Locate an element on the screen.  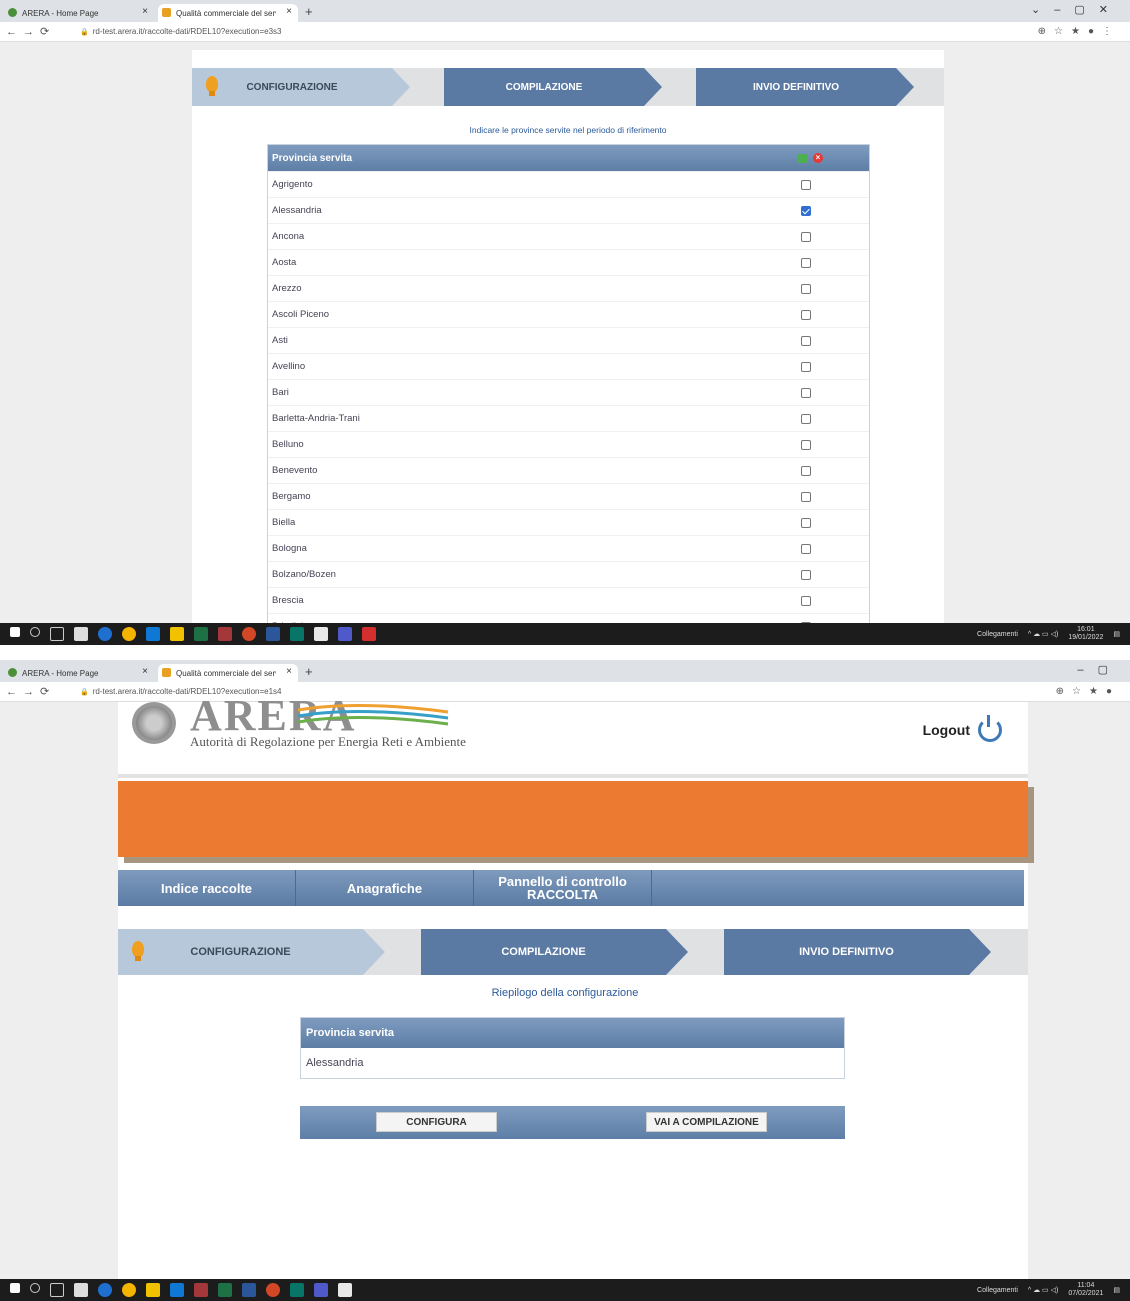
arera-favicon-icon is located at coordinates (12, 672).